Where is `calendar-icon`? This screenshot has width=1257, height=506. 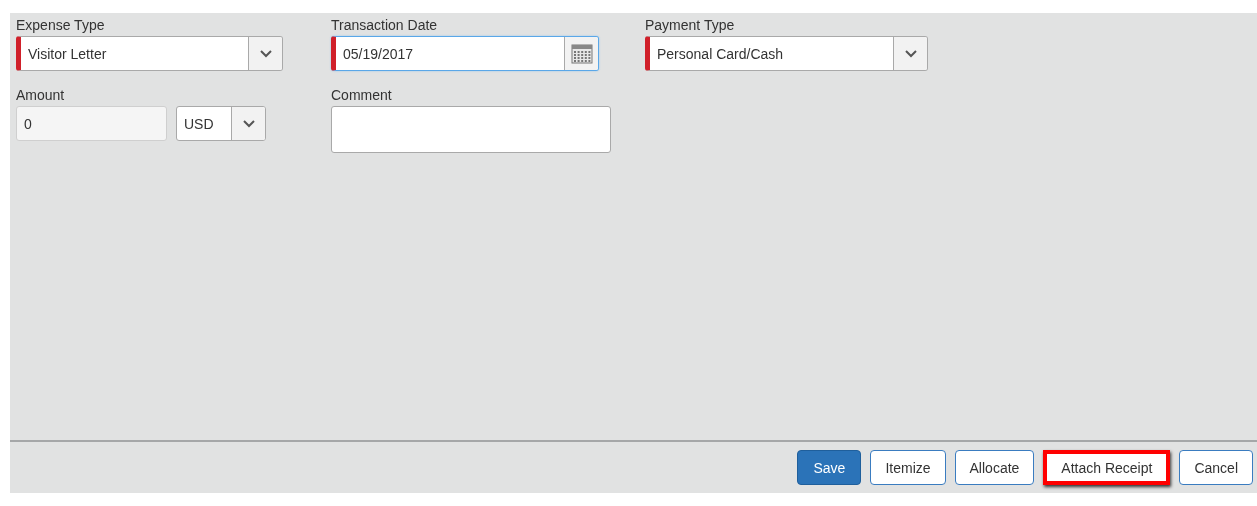
calendar-icon is located at coordinates (581, 53).